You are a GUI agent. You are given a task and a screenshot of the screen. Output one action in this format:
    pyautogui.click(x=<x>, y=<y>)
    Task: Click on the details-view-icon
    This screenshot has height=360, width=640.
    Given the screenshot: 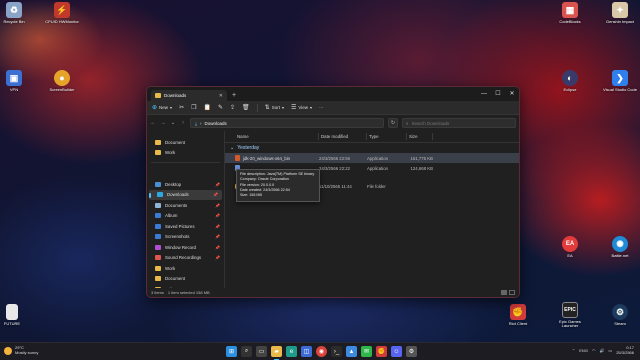 What is the action you would take?
    pyautogui.click(x=504, y=292)
    